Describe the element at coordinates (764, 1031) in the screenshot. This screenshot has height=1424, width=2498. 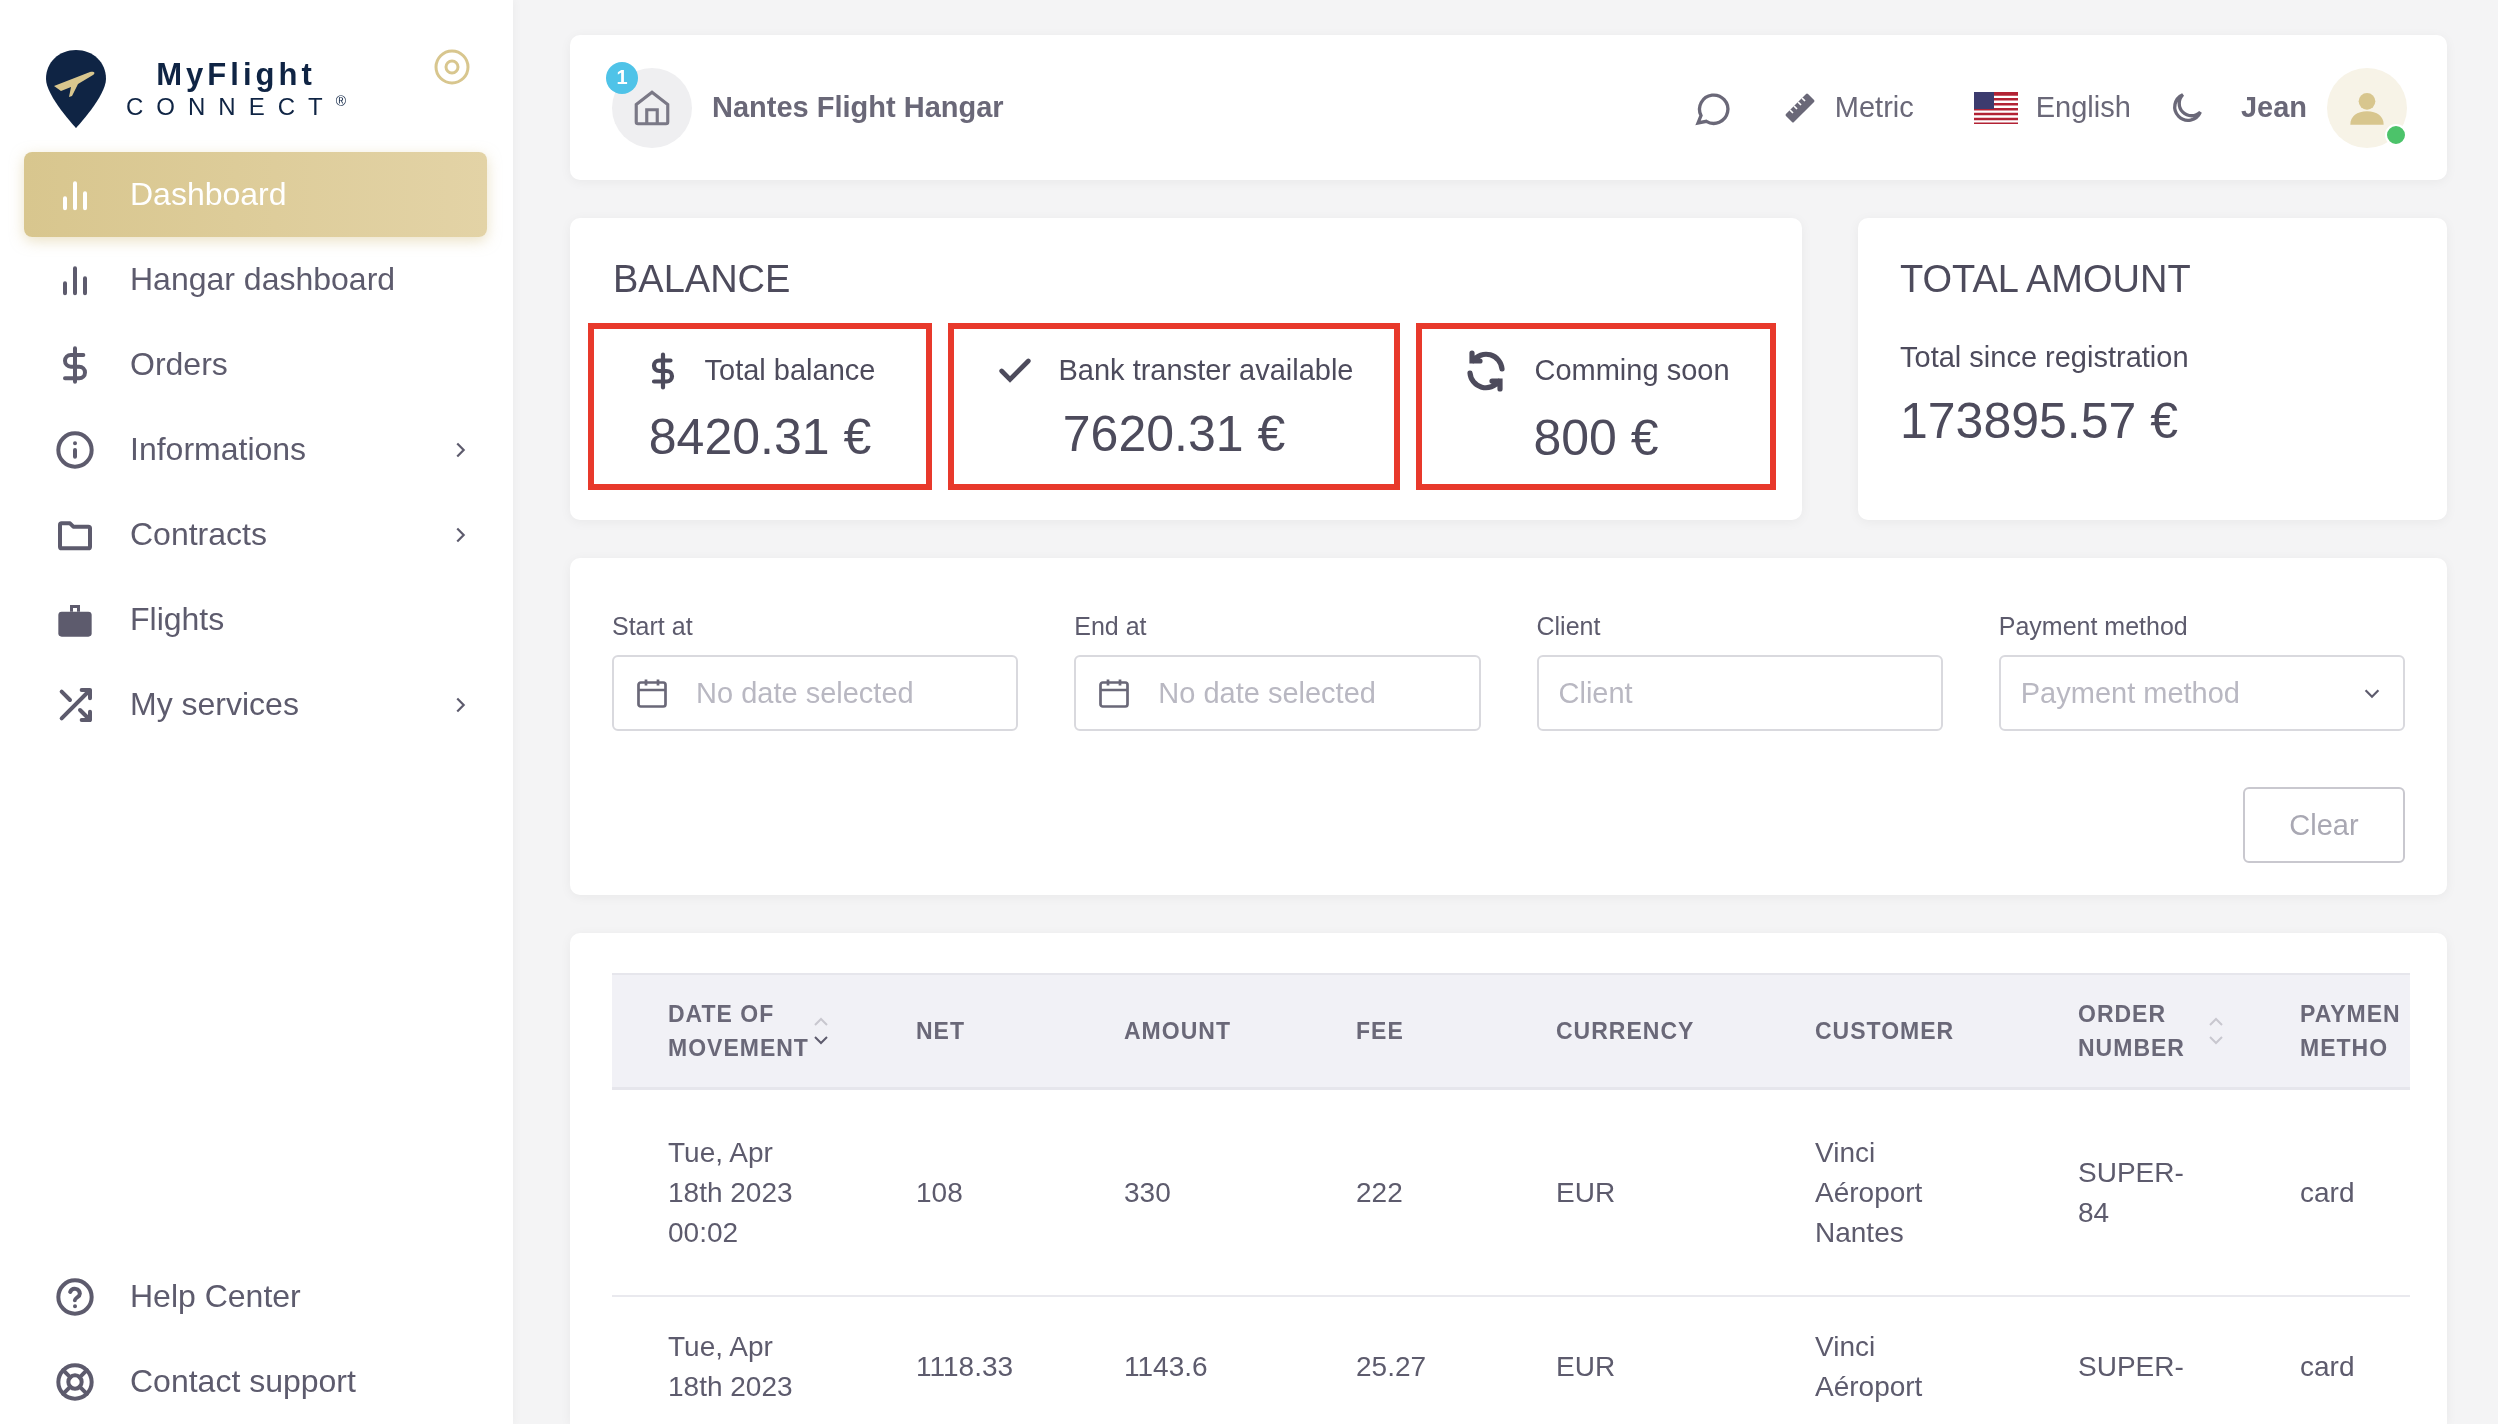
I see `column-header: DATE OF MOVEMENT` at that location.